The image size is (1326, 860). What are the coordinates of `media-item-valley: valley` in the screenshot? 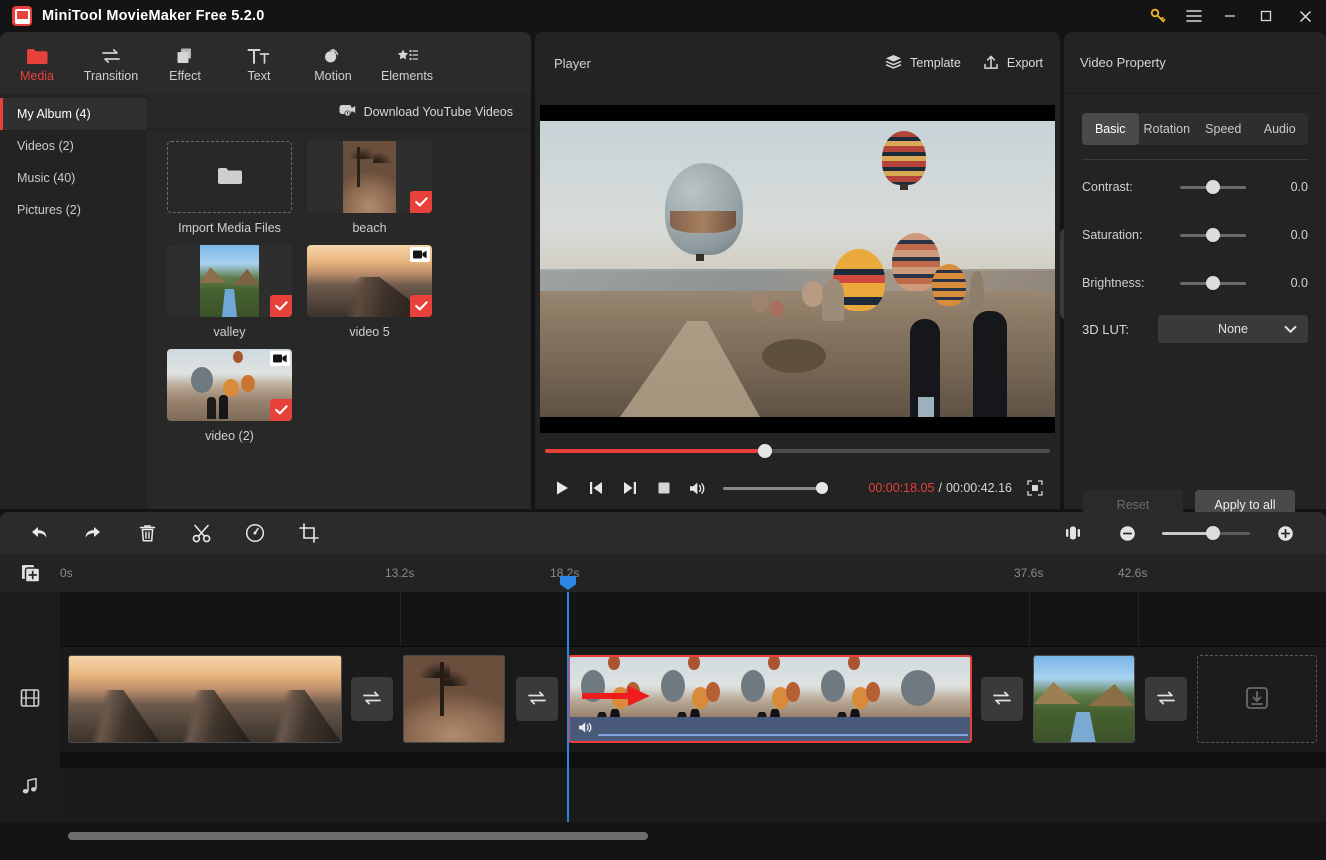 It's located at (229, 292).